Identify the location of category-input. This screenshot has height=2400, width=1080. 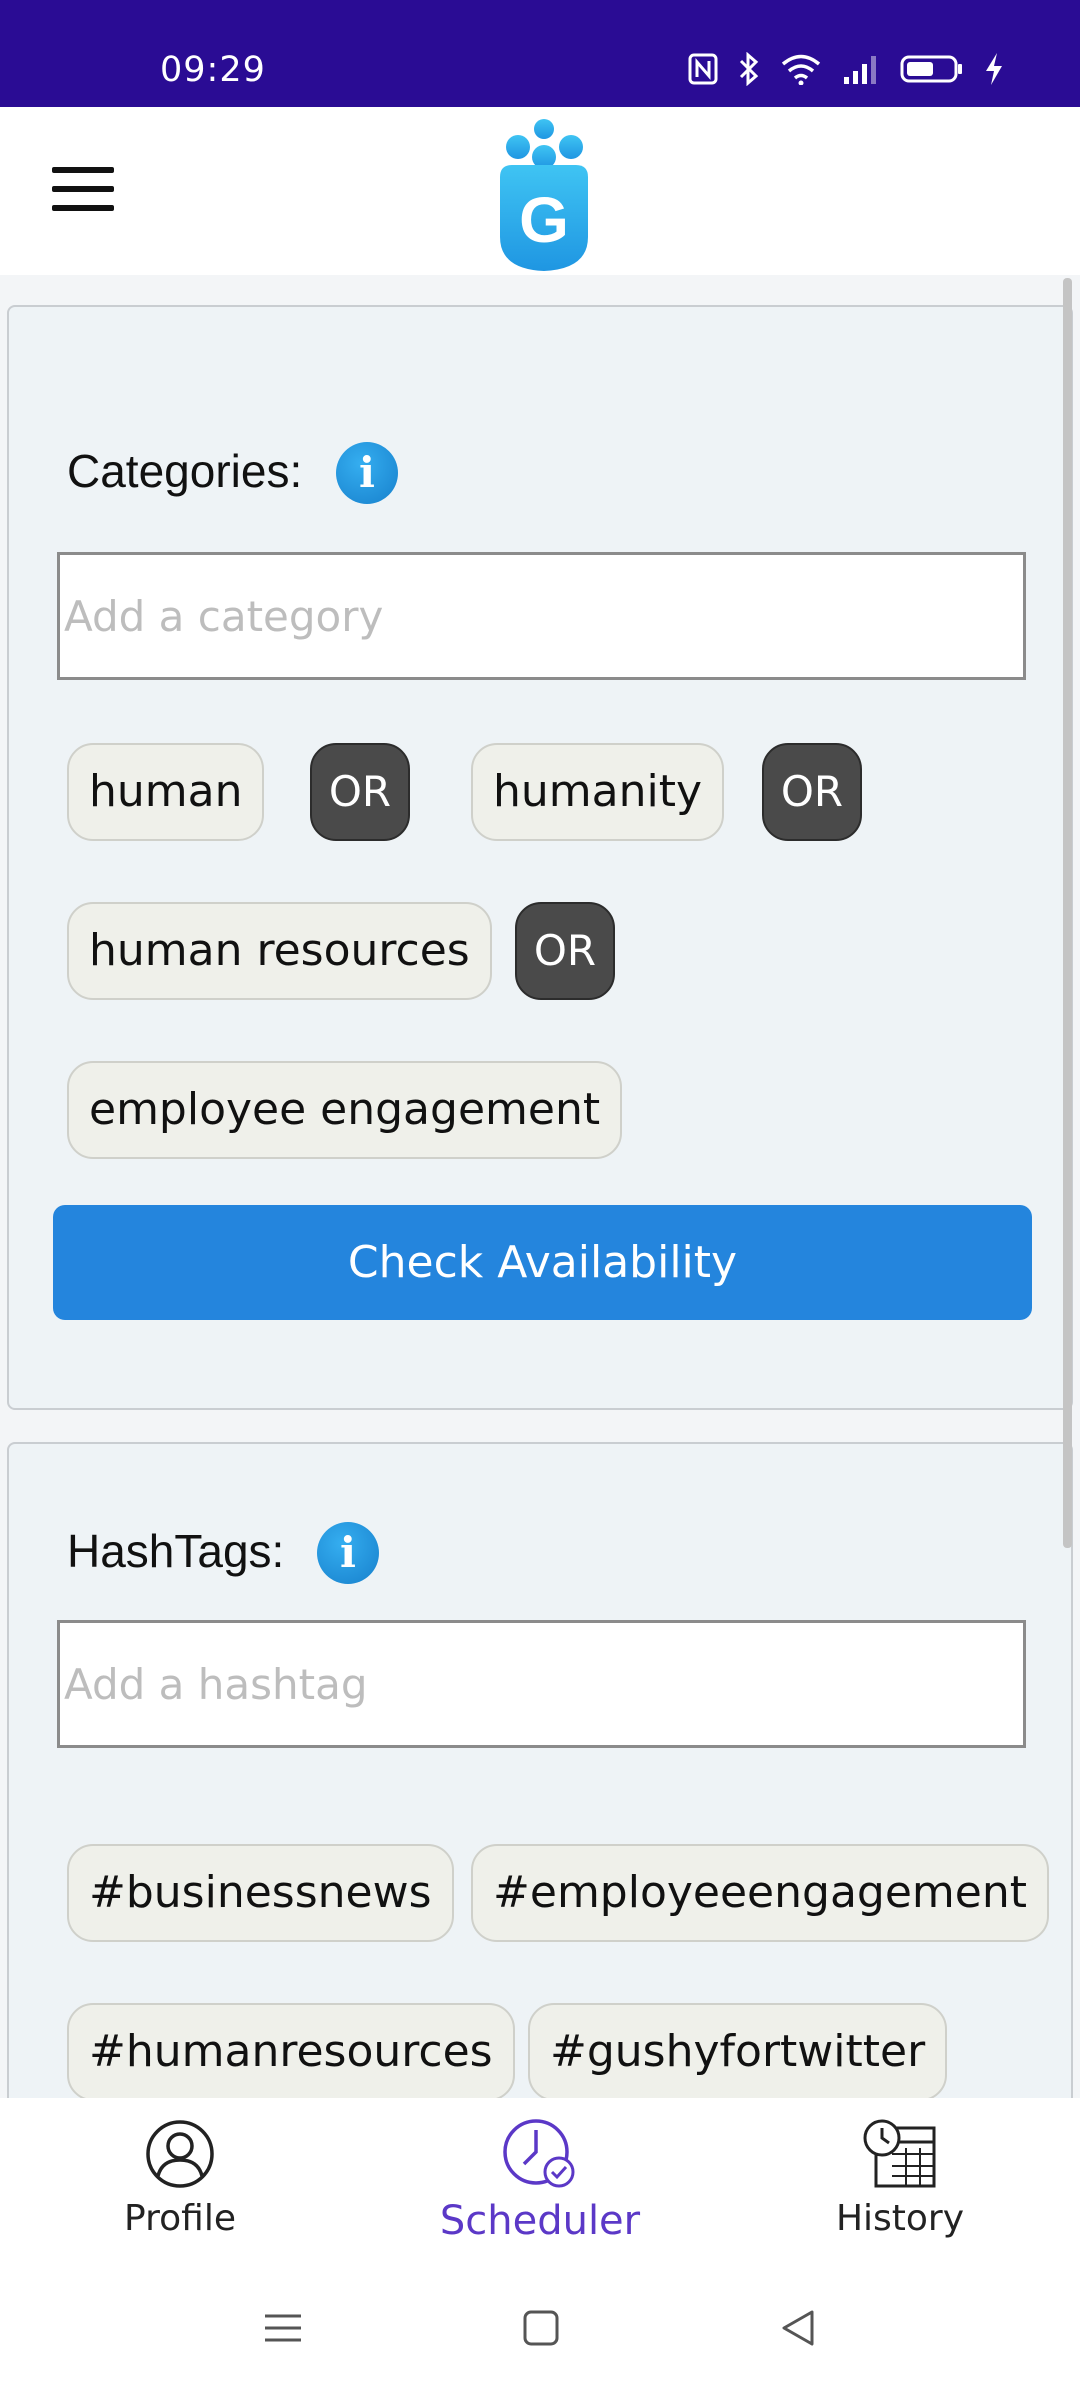
(541, 616).